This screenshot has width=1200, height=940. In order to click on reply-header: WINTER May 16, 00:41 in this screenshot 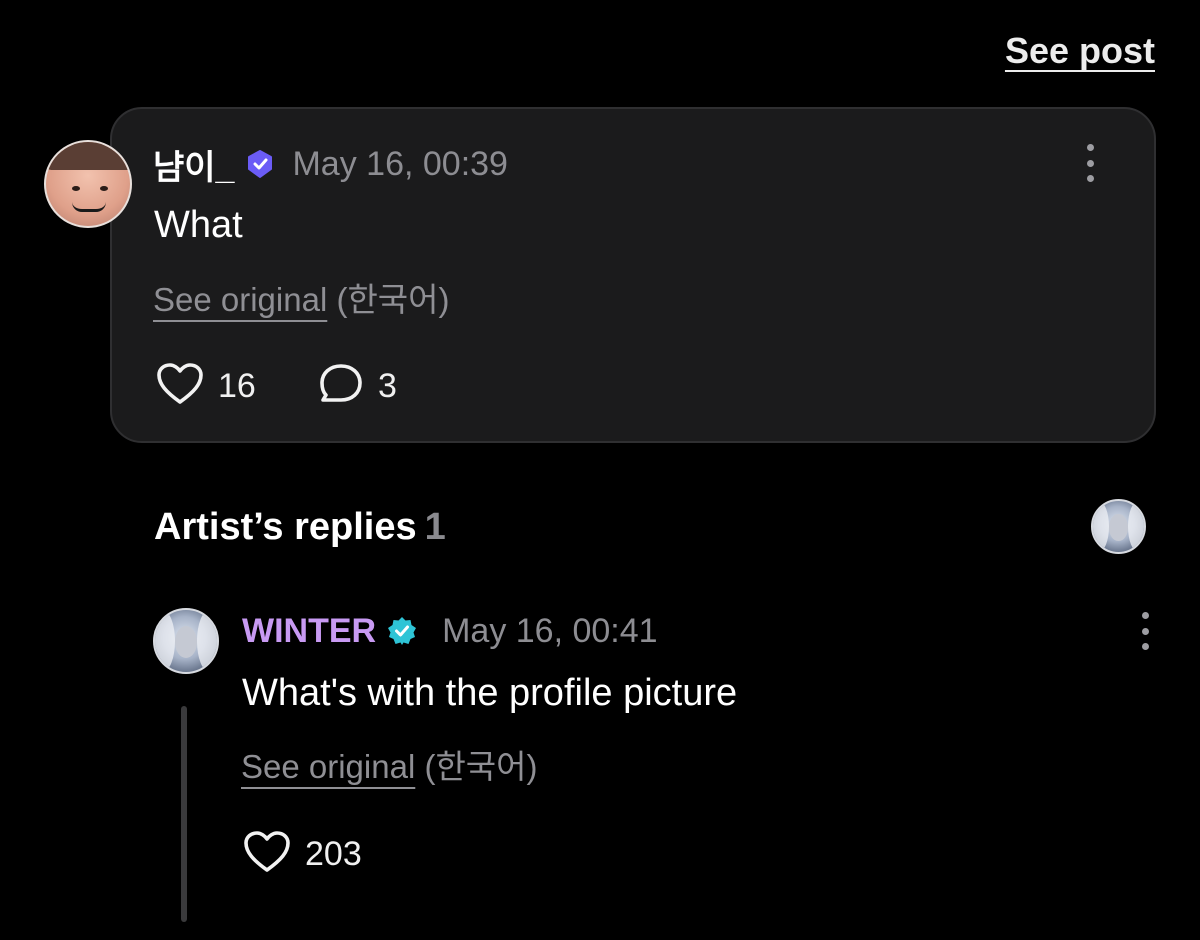, I will do `click(450, 631)`.